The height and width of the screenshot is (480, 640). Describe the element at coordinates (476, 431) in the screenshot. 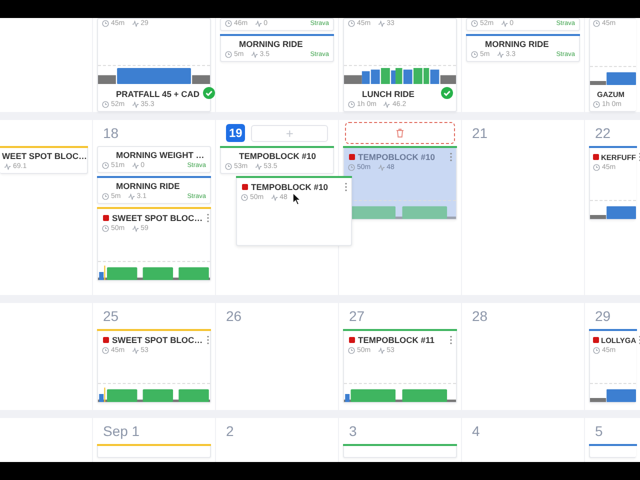

I see `day-number: 4` at that location.